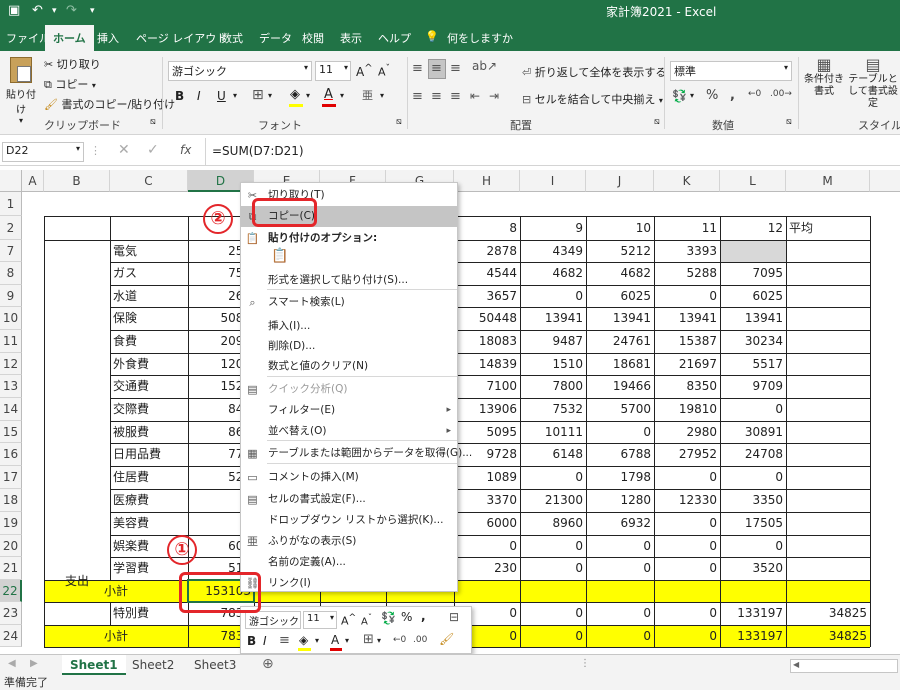  What do you see at coordinates (149, 318) in the screenshot?
I see `table-cell: 保険` at bounding box center [149, 318].